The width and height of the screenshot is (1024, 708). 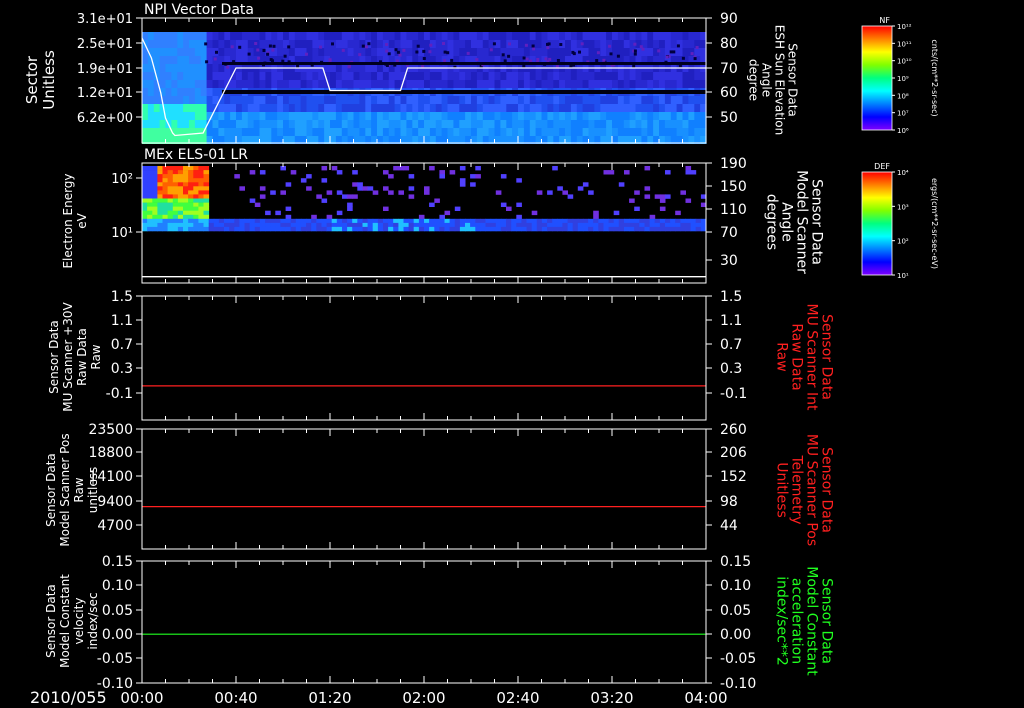 What do you see at coordinates (731, 345) in the screenshot?
I see `right-y-tick-label: 0.7` at bounding box center [731, 345].